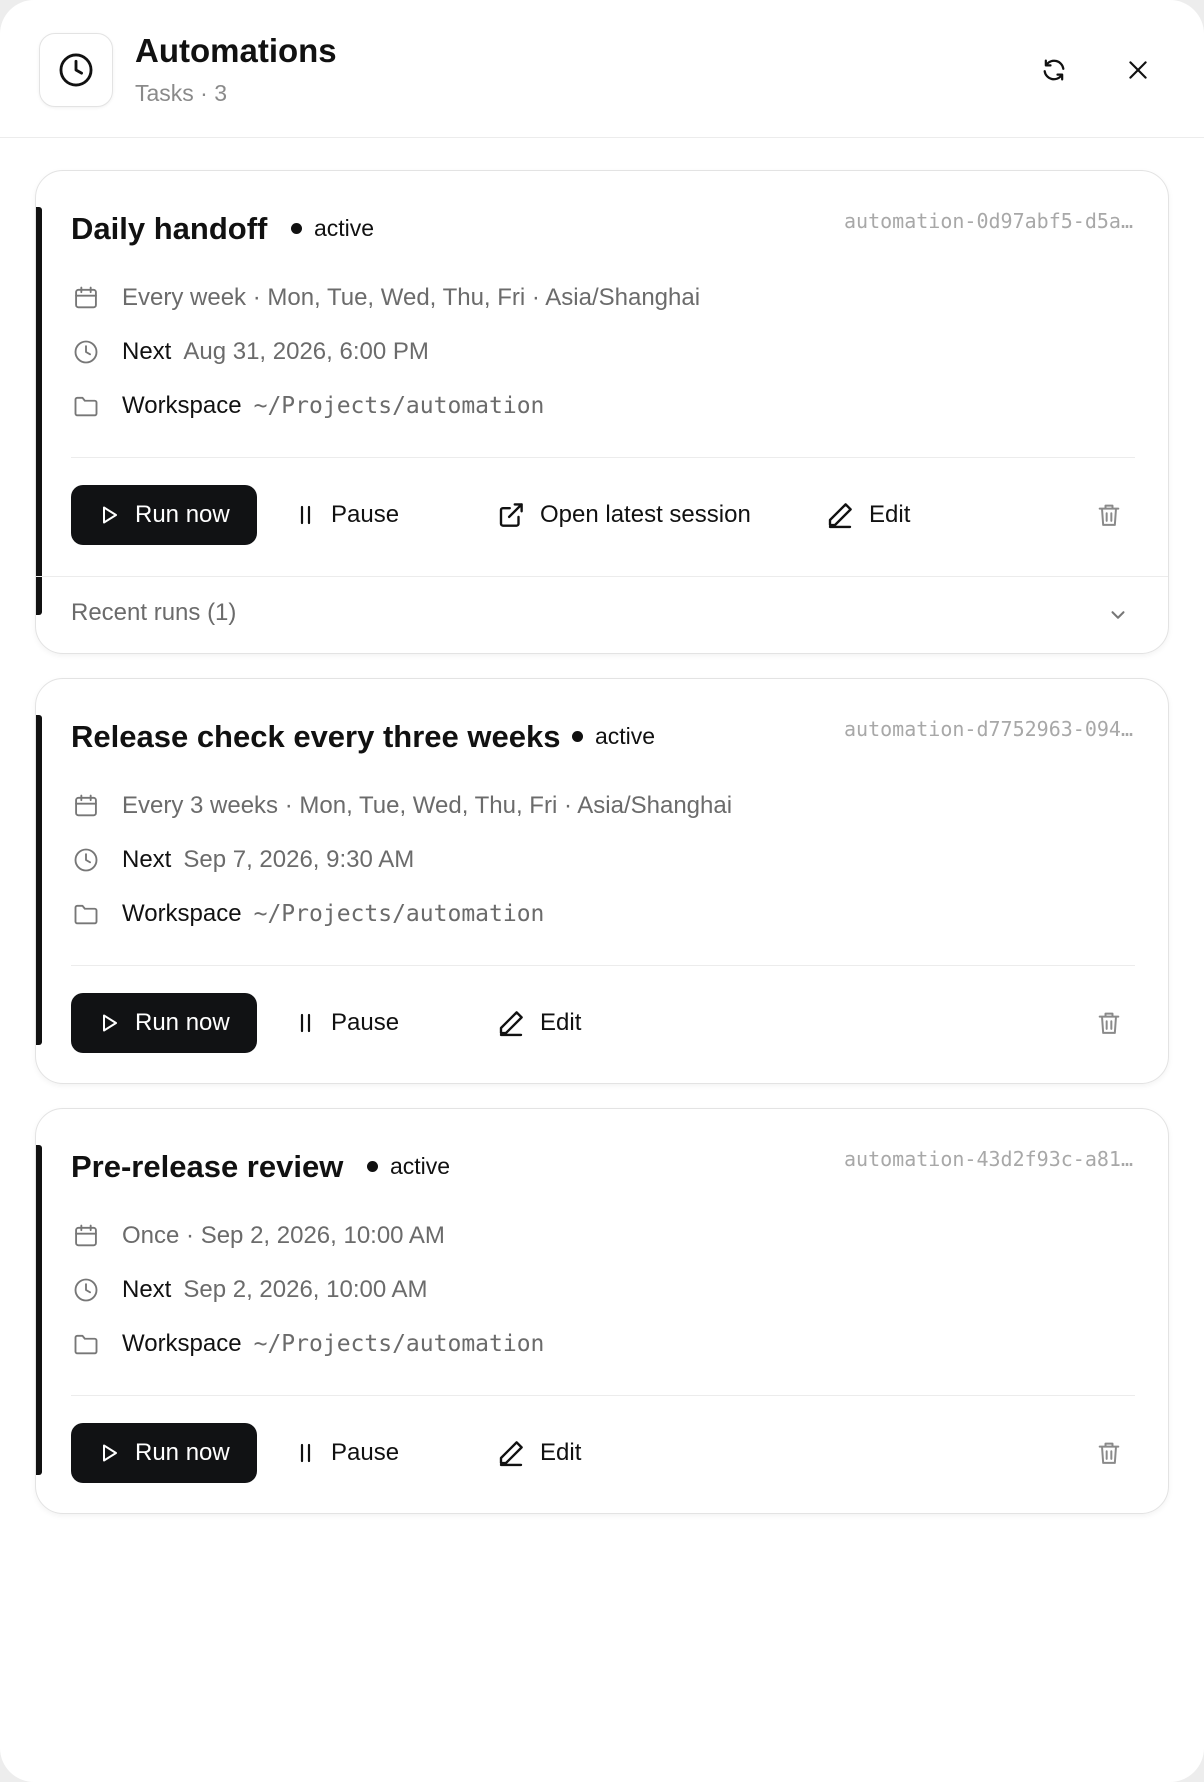 This screenshot has height=1782, width=1204. I want to click on task-title: Daily handoff, so click(169, 228).